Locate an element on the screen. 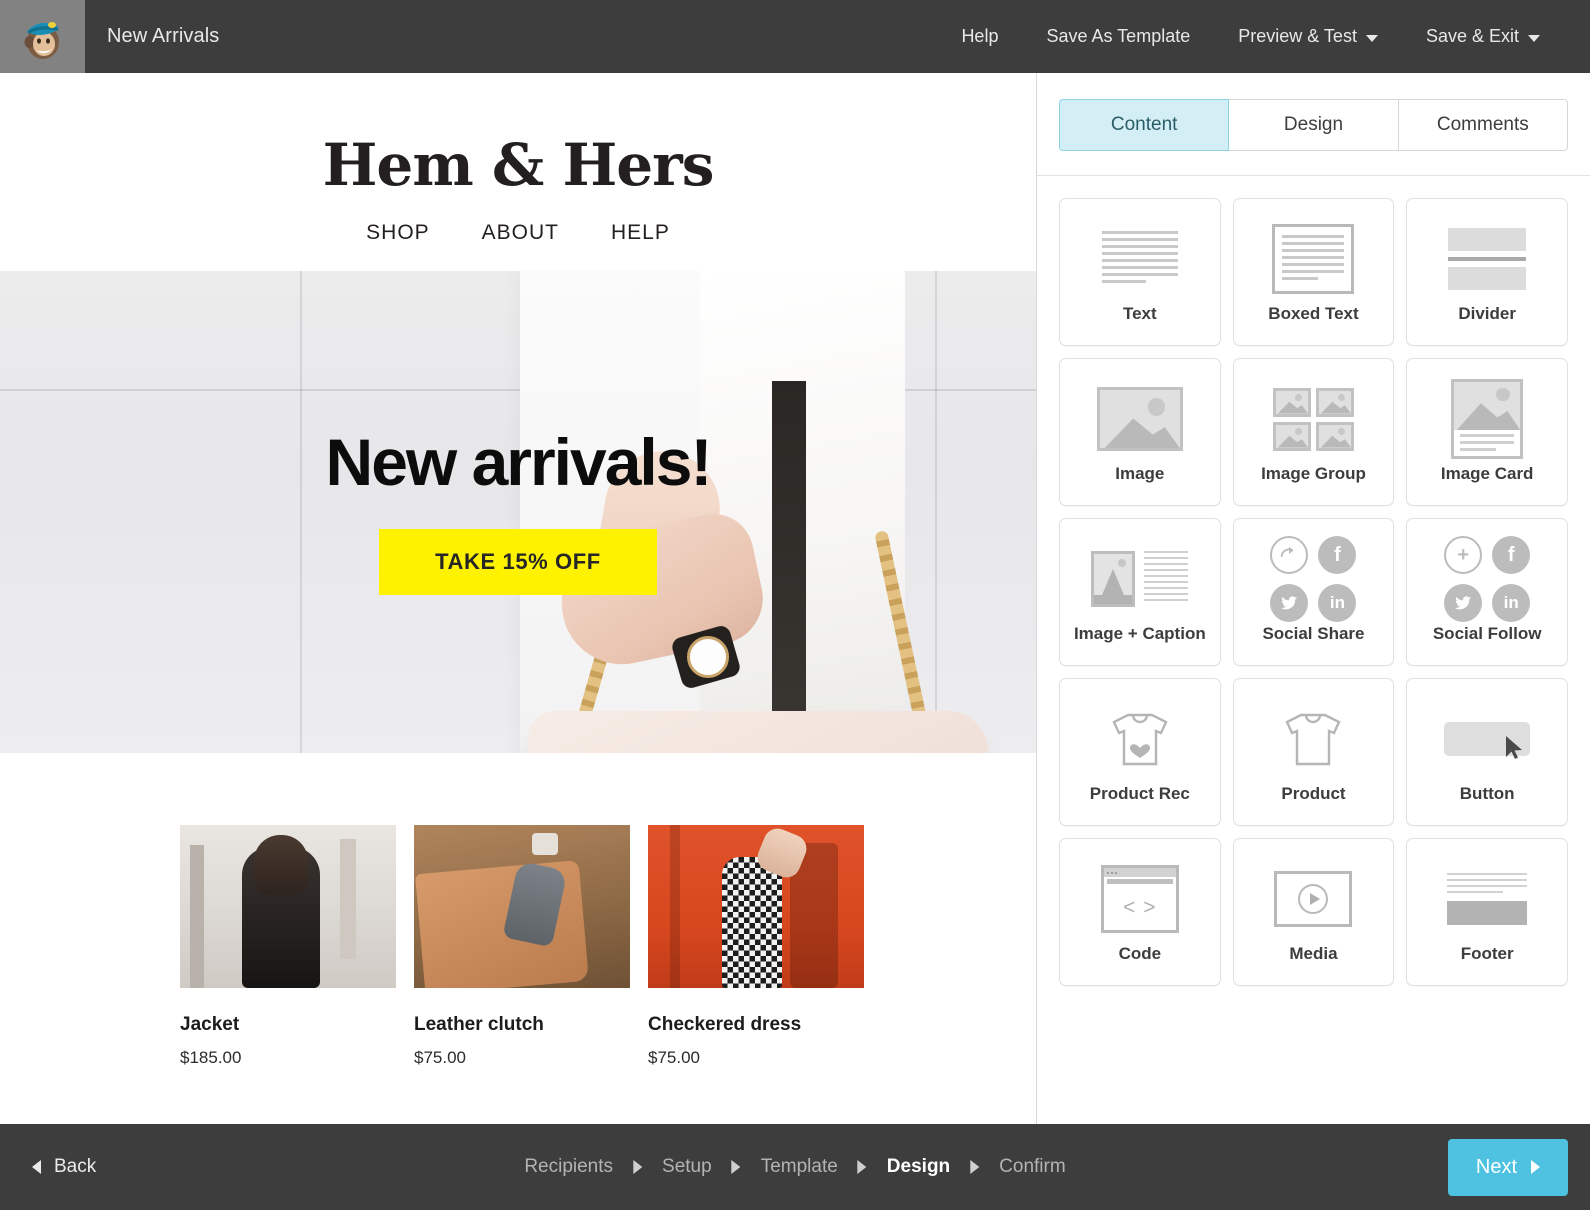  back-button: Back is located at coordinates (59, 1167).